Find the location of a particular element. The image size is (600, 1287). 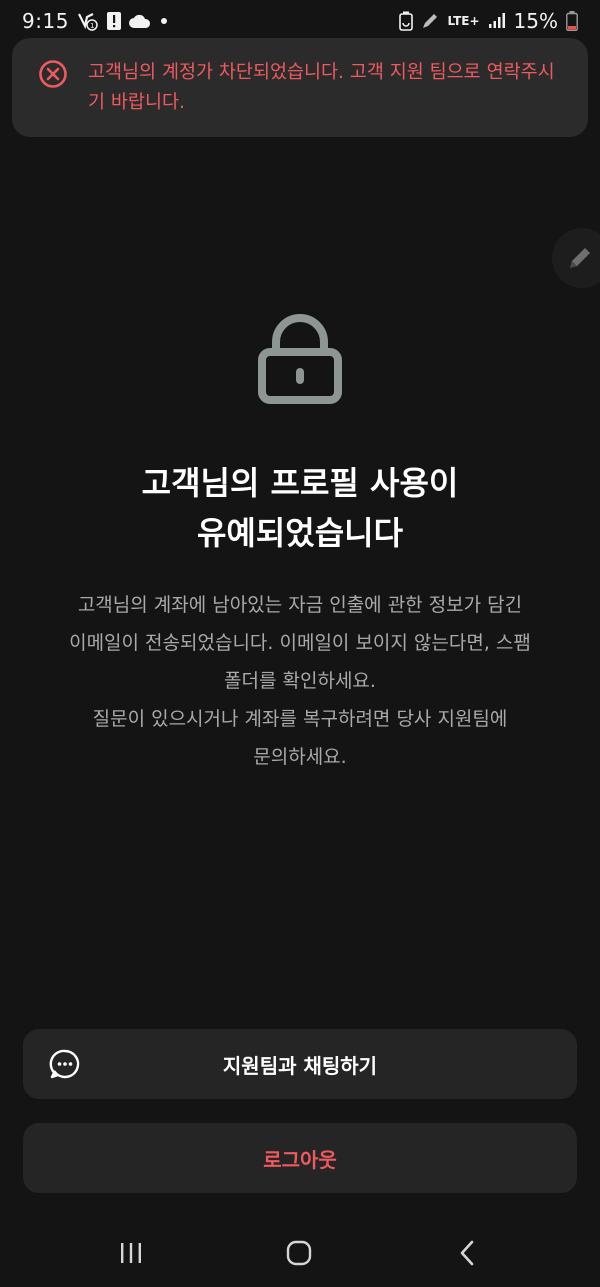

recent-apps-button is located at coordinates (131, 1253).